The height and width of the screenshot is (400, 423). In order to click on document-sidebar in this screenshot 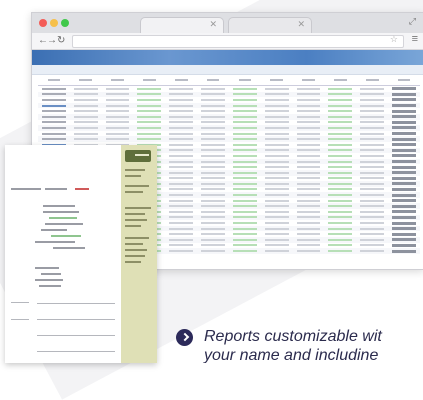, I will do `click(139, 254)`.